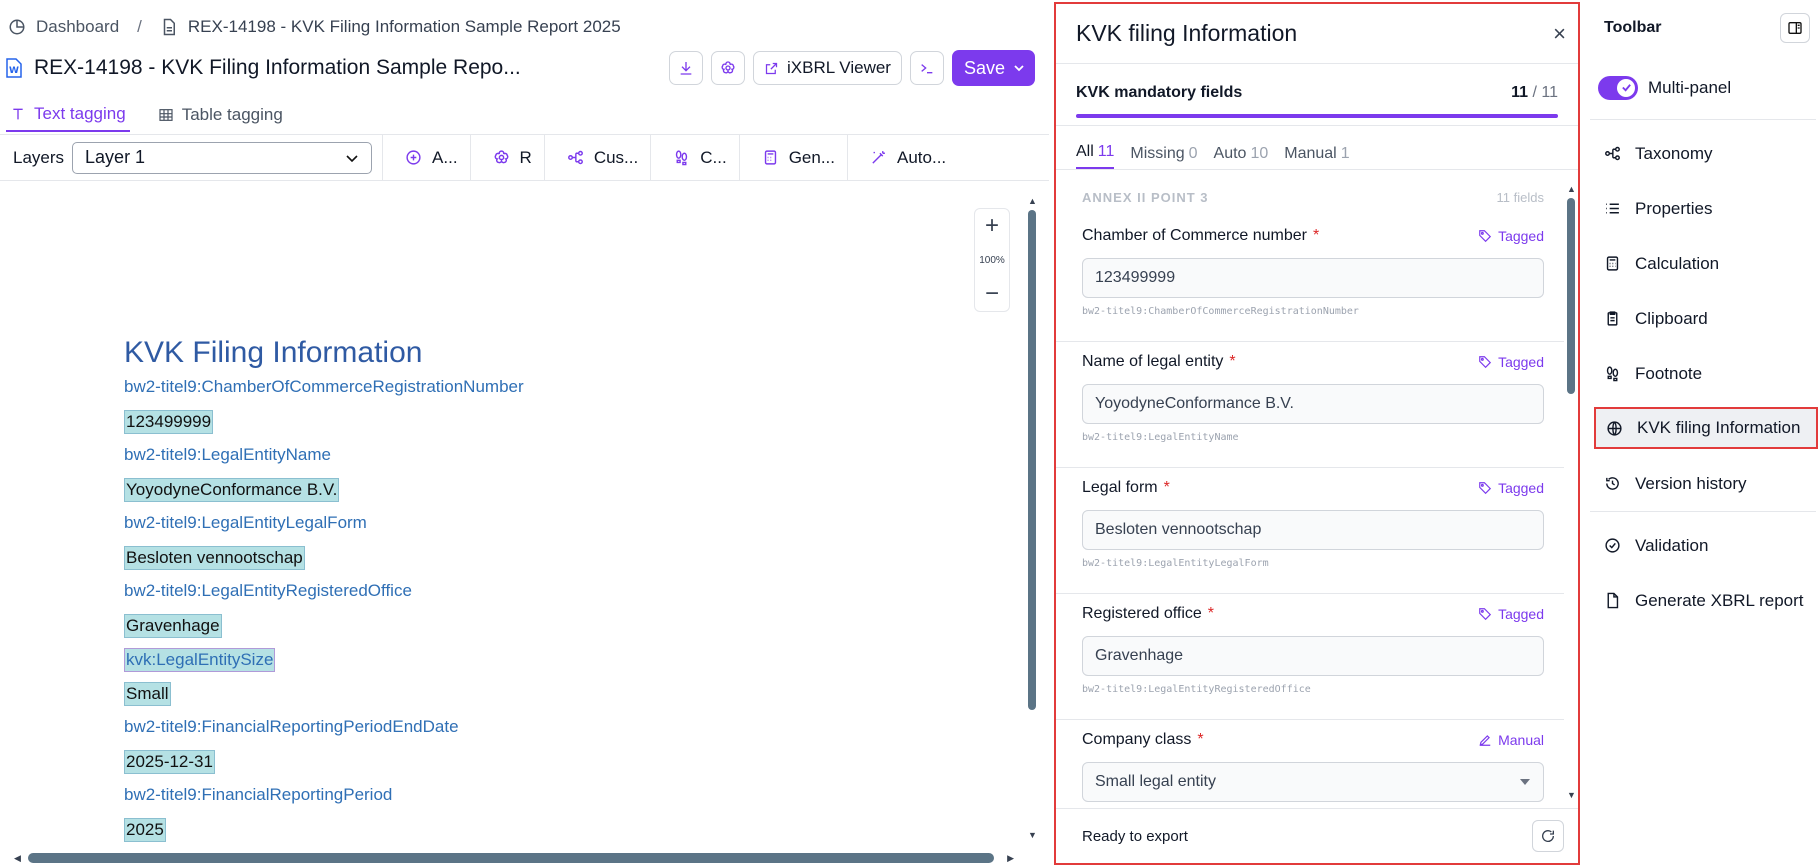 Image resolution: width=1820 pixels, height=867 pixels. Describe the element at coordinates (1313, 278) in the screenshot. I see `field-input: 123499999` at that location.